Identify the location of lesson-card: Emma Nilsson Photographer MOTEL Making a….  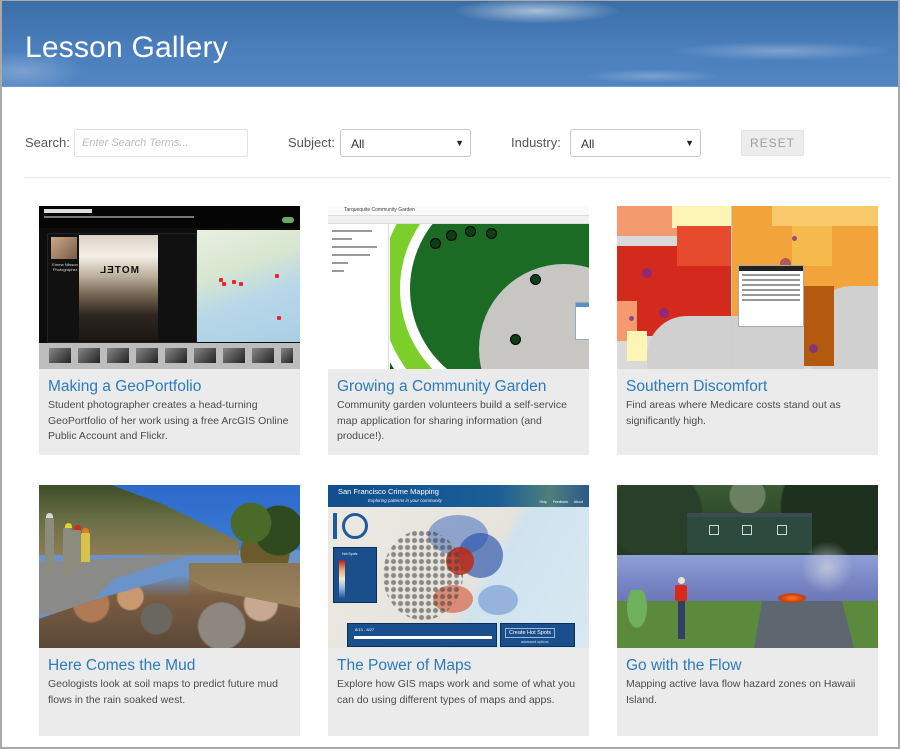
(169, 330).